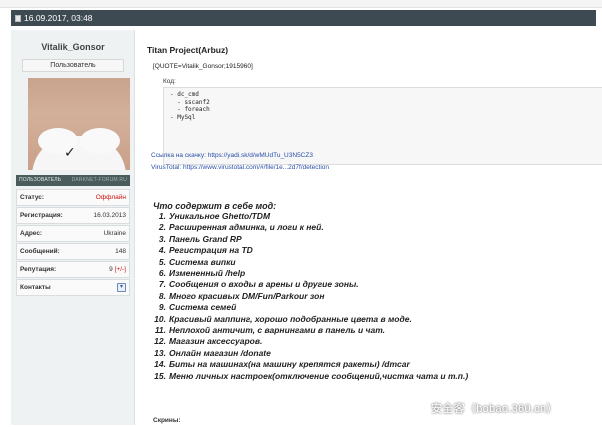 The height and width of the screenshot is (427, 602). What do you see at coordinates (109, 215) in the screenshot?
I see `registration-value: 16.03.2013` at bounding box center [109, 215].